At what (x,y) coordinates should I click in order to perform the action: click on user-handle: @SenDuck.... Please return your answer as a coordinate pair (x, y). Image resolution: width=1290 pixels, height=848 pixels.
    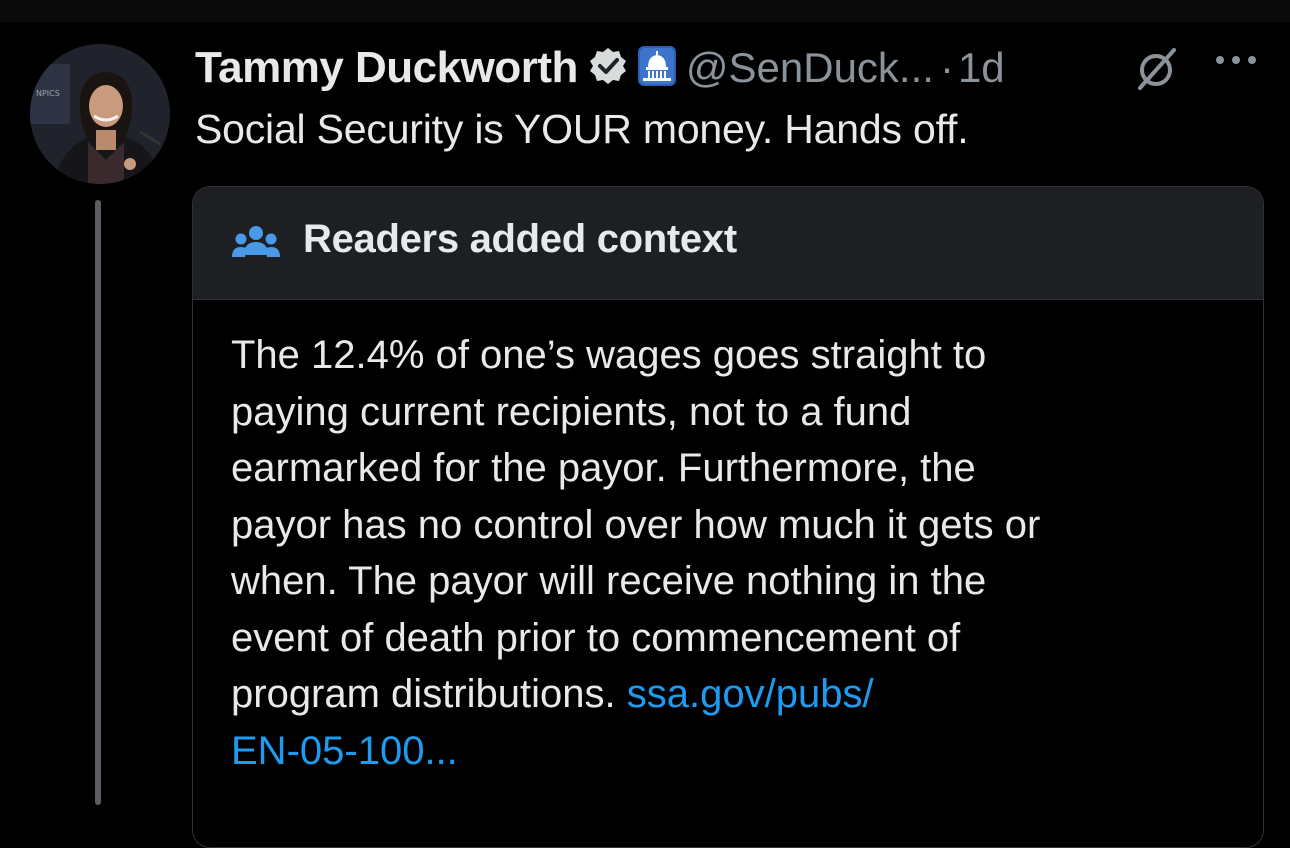
    Looking at the image, I should click on (810, 68).